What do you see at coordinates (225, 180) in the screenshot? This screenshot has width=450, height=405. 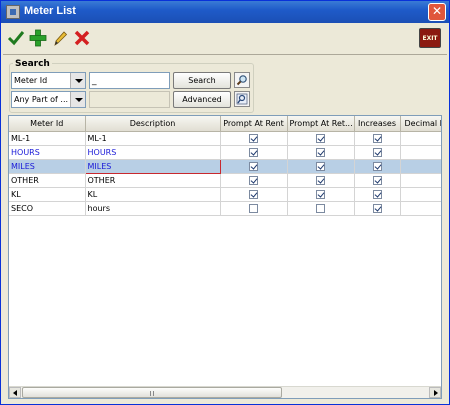 I see `table-row: OTHER OTHER` at bounding box center [225, 180].